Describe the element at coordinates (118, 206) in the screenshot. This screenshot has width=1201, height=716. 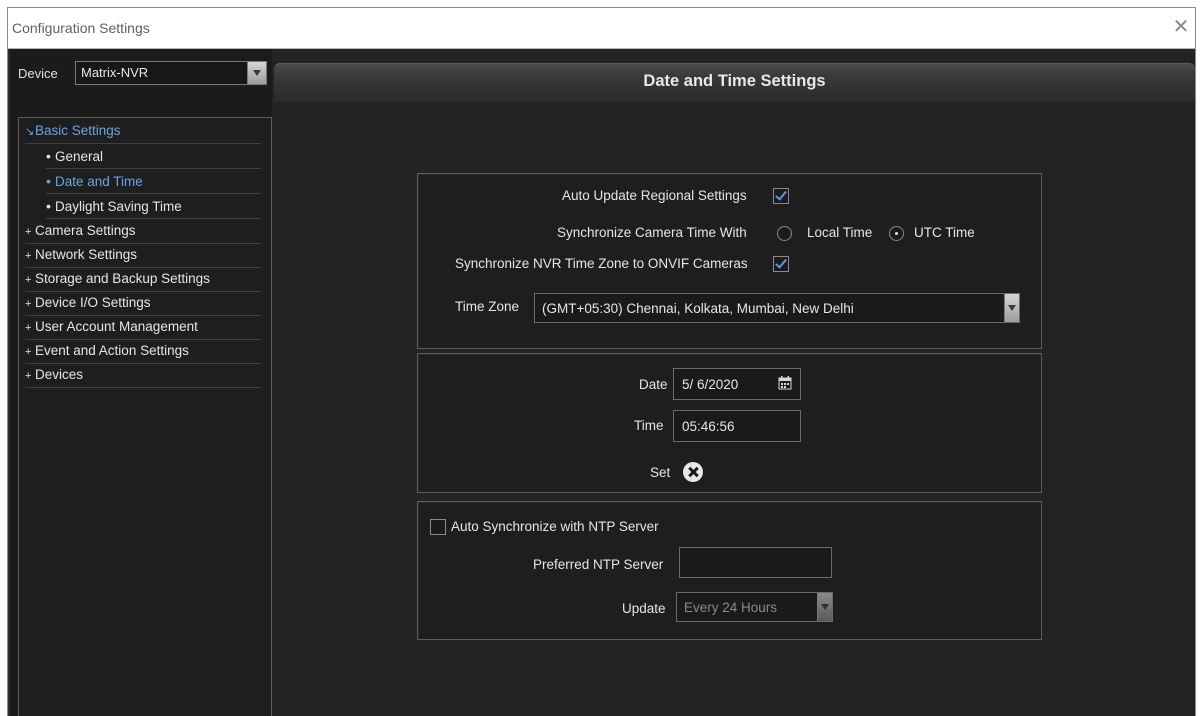
I see `tree-item-label: Daylight Saving Time` at that location.